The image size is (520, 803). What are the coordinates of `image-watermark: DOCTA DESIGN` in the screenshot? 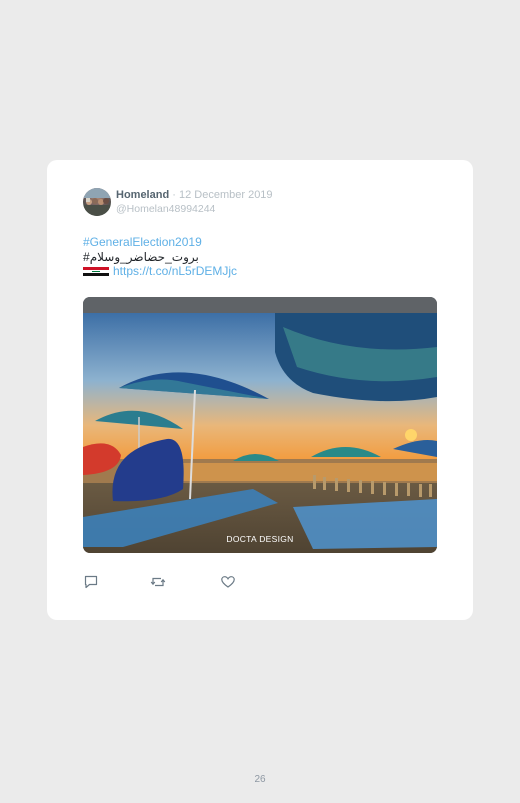 It's located at (260, 539).